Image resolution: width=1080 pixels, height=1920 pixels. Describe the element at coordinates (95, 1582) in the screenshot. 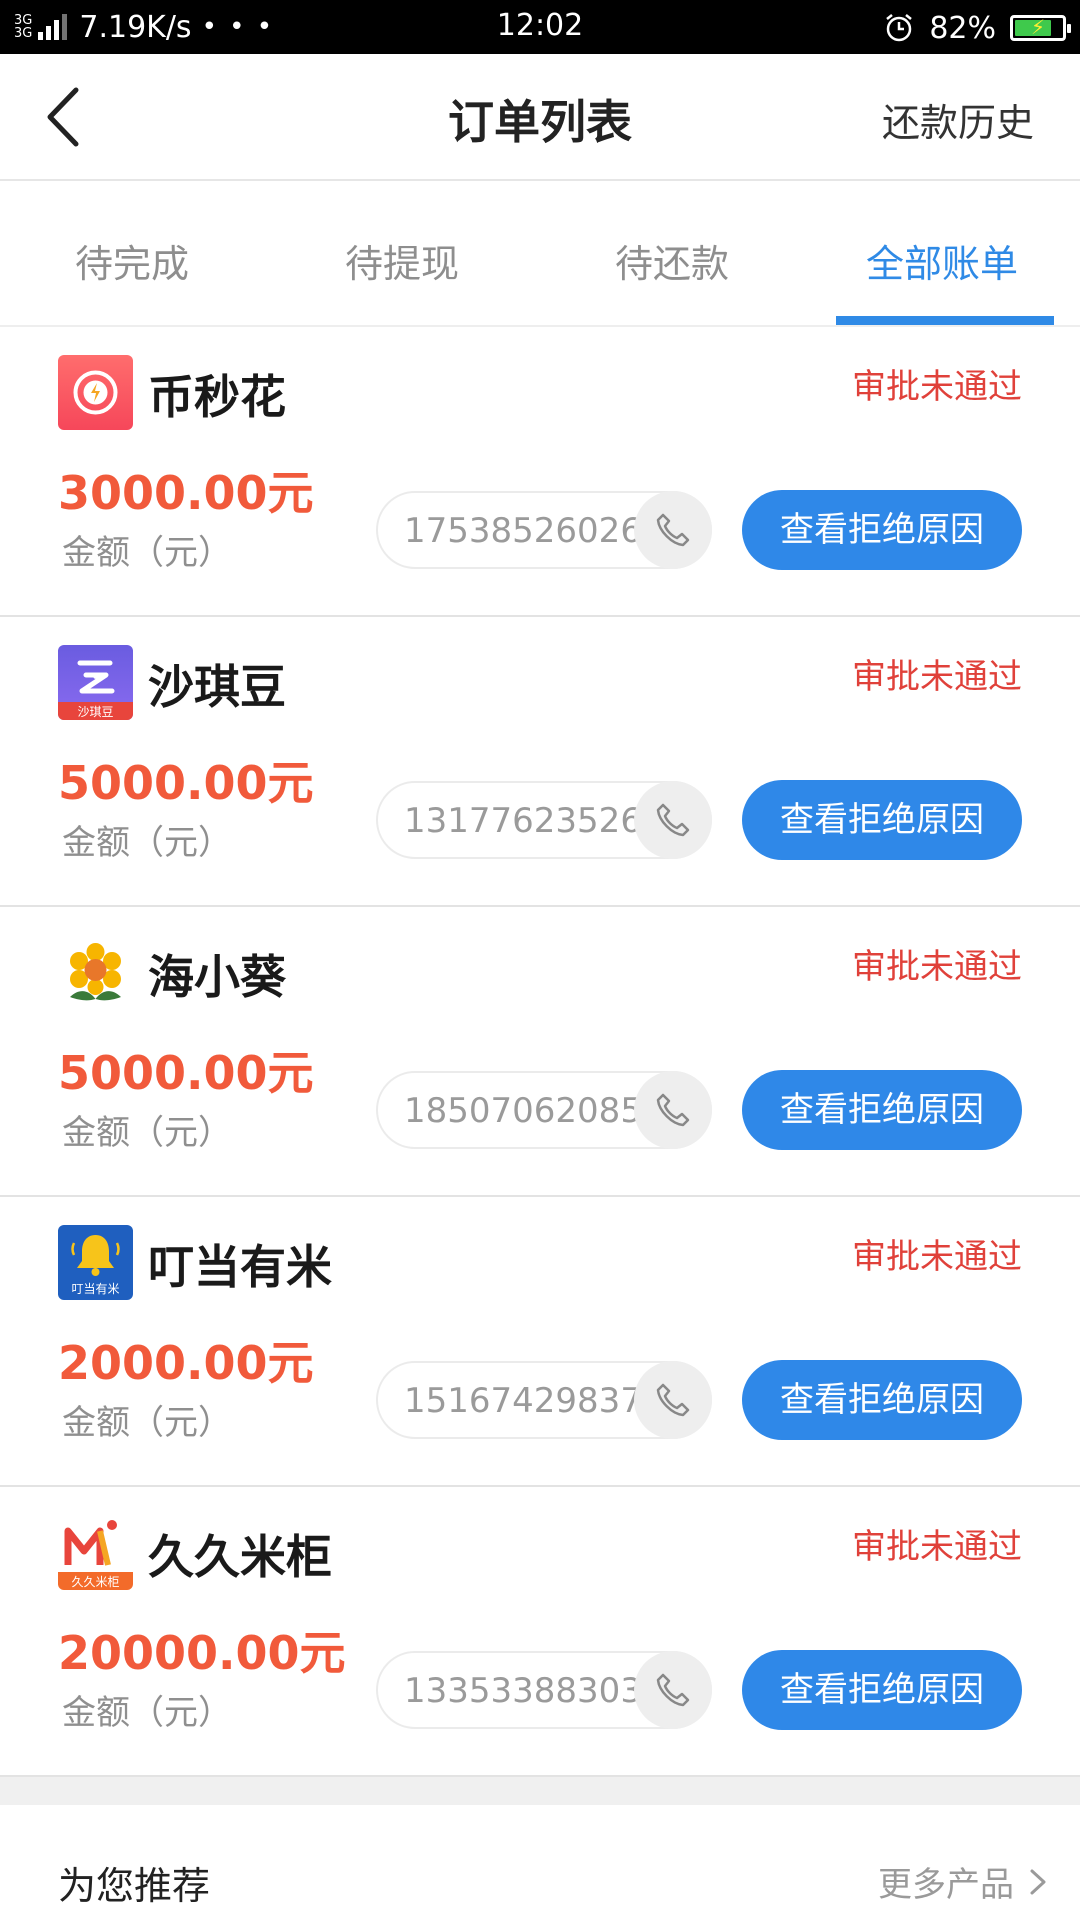

I see `logo-text: 久久米柜` at that location.